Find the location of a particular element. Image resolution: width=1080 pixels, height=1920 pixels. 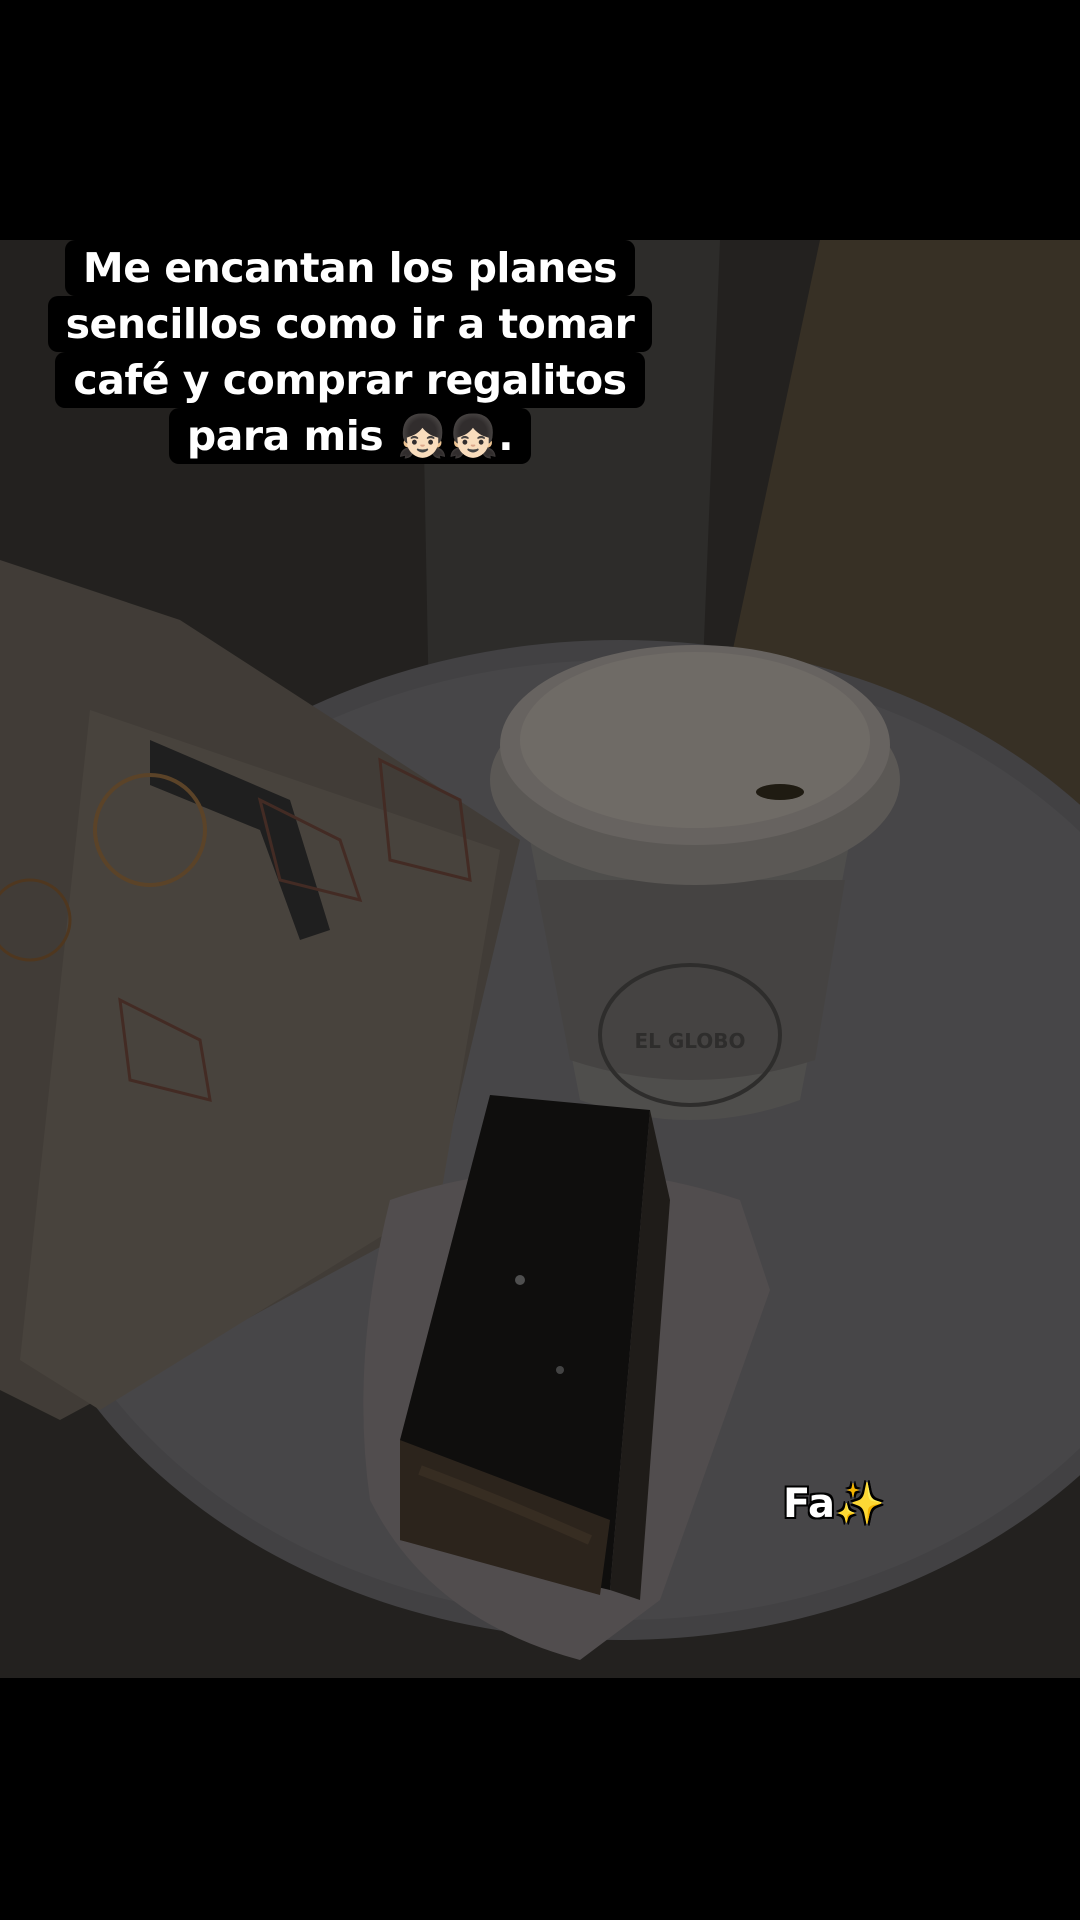

caption-line: sencillos como ir a tomar is located at coordinates (350, 324).